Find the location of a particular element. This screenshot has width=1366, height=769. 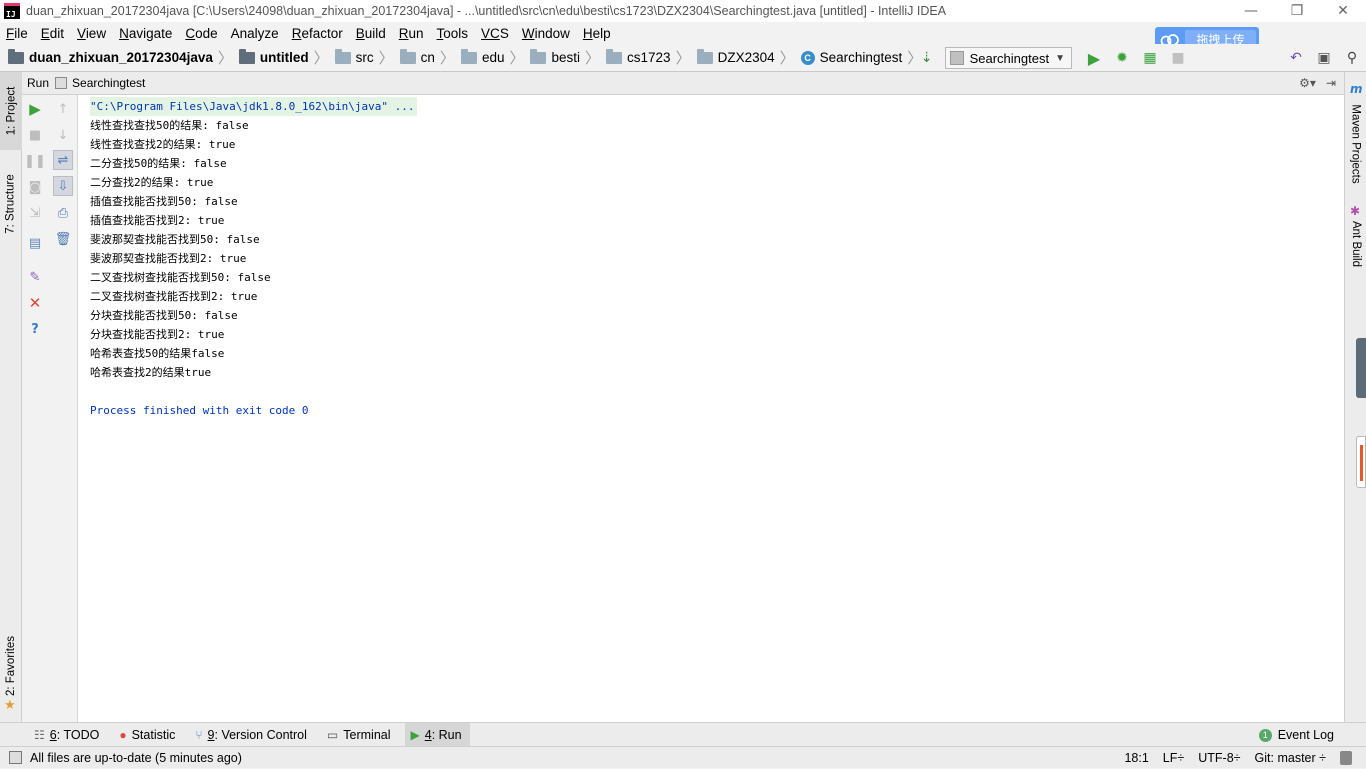

tab-ant-build: Ant Build is located at coordinates (1355, 244).